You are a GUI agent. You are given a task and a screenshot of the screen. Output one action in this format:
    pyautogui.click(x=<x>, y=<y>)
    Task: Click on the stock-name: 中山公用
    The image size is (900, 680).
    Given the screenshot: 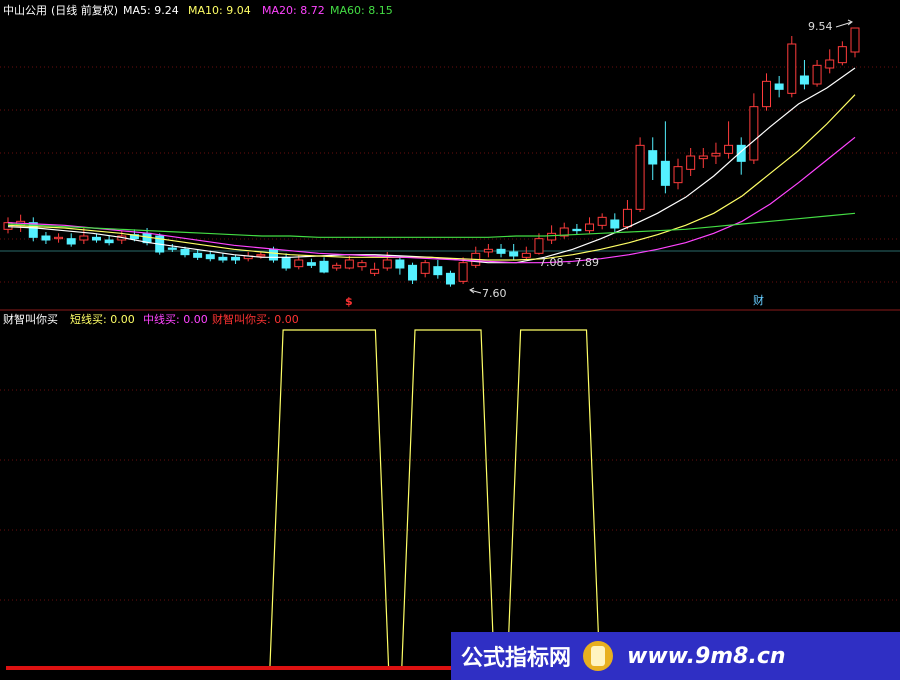 What is the action you would take?
    pyautogui.click(x=25, y=10)
    